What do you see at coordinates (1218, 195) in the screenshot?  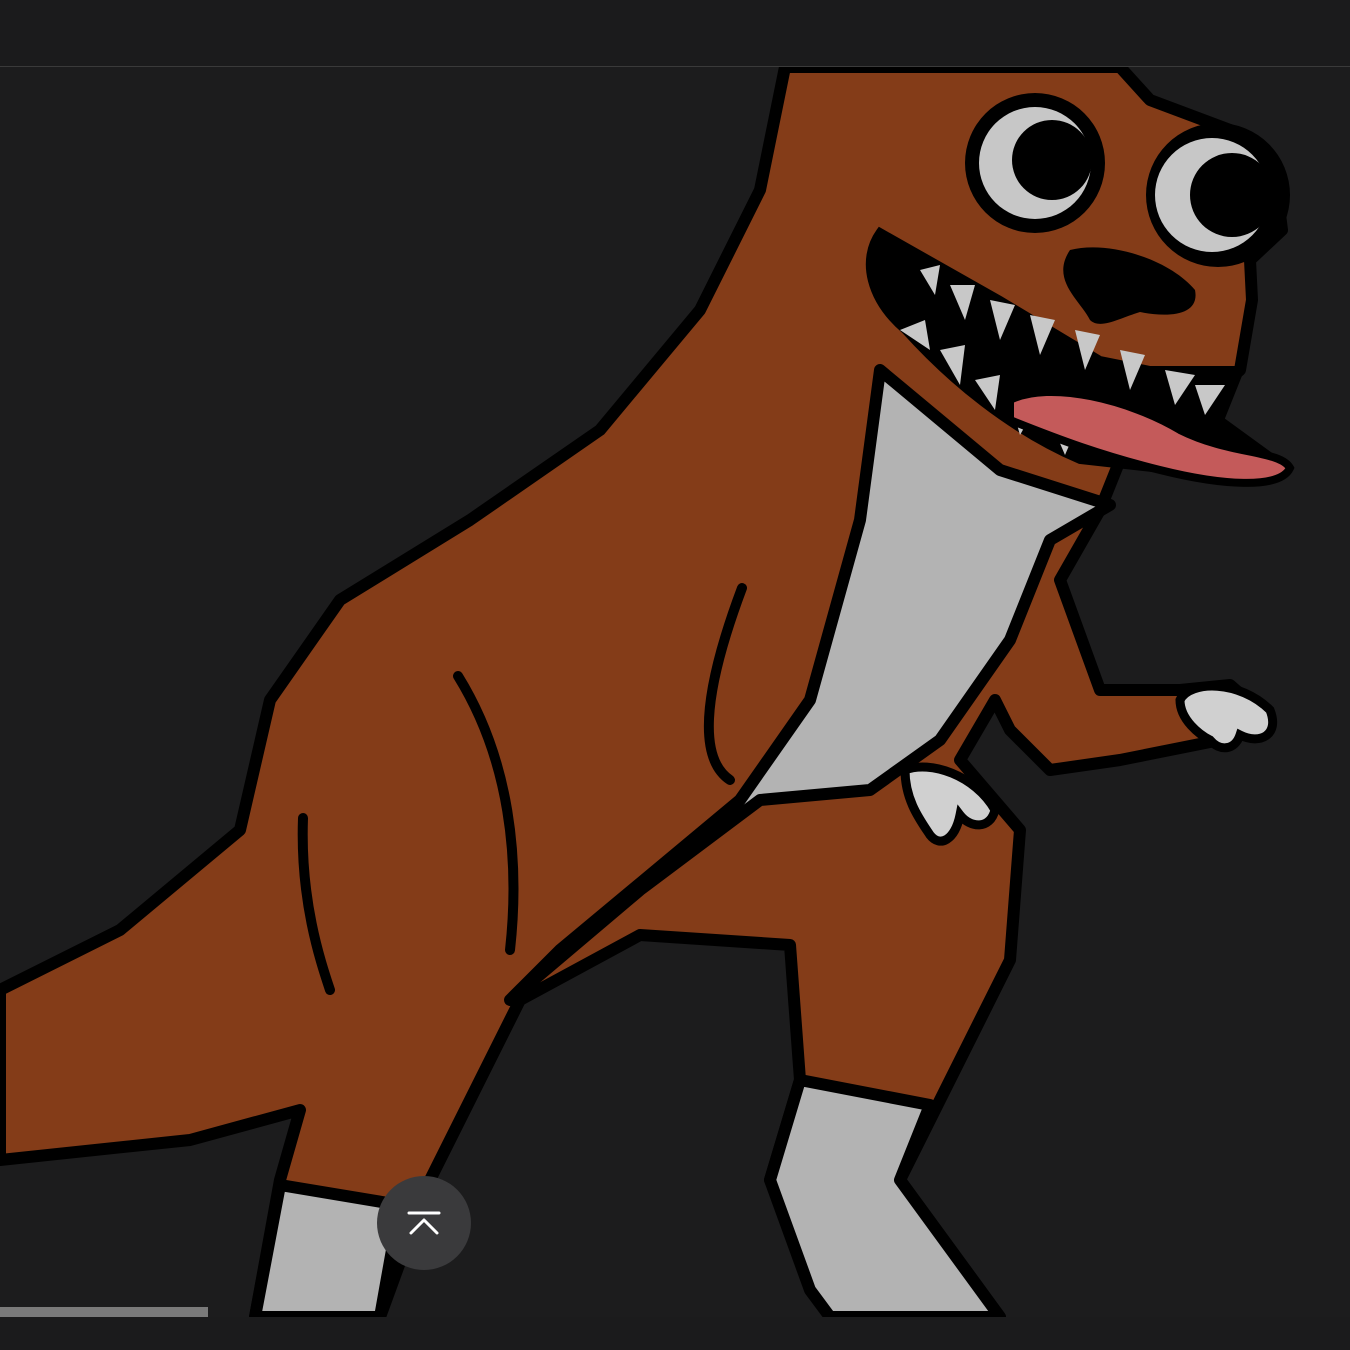 I see `dinosaur-right-eye` at bounding box center [1218, 195].